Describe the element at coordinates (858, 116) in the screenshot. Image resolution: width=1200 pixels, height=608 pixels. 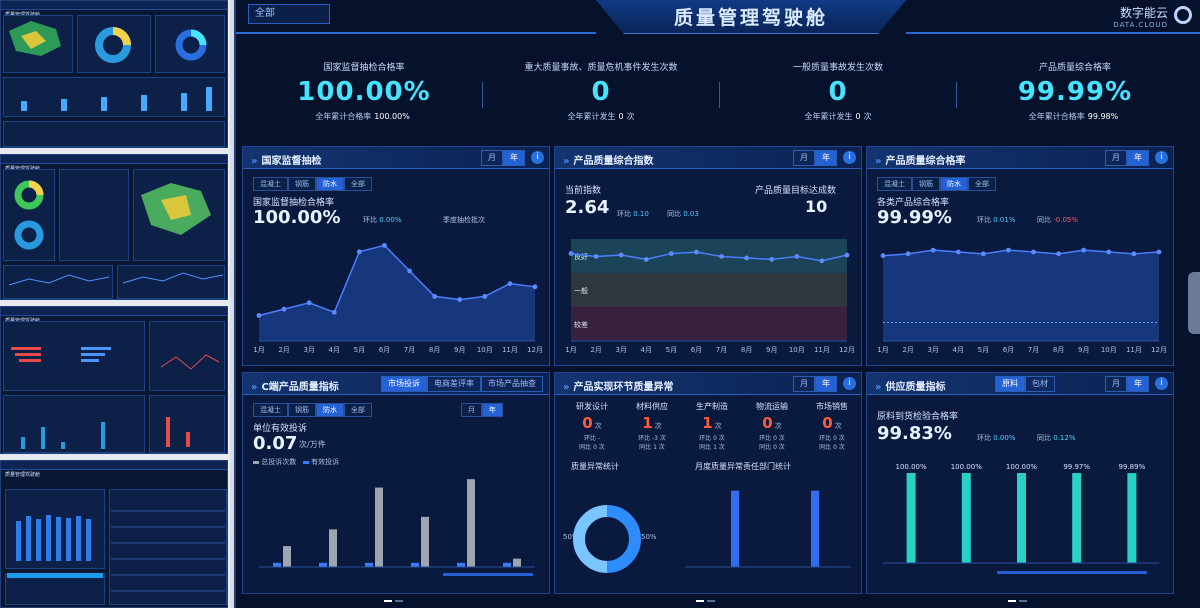
I see `kpi-sub-value: 0` at that location.